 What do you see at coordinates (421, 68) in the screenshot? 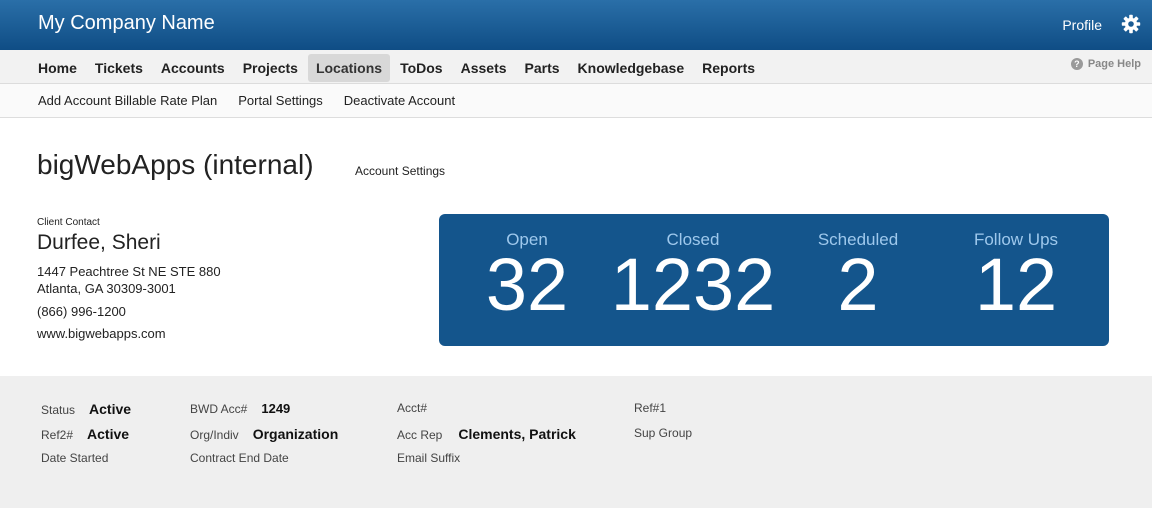
I see `nav-todos: ToDos` at bounding box center [421, 68].